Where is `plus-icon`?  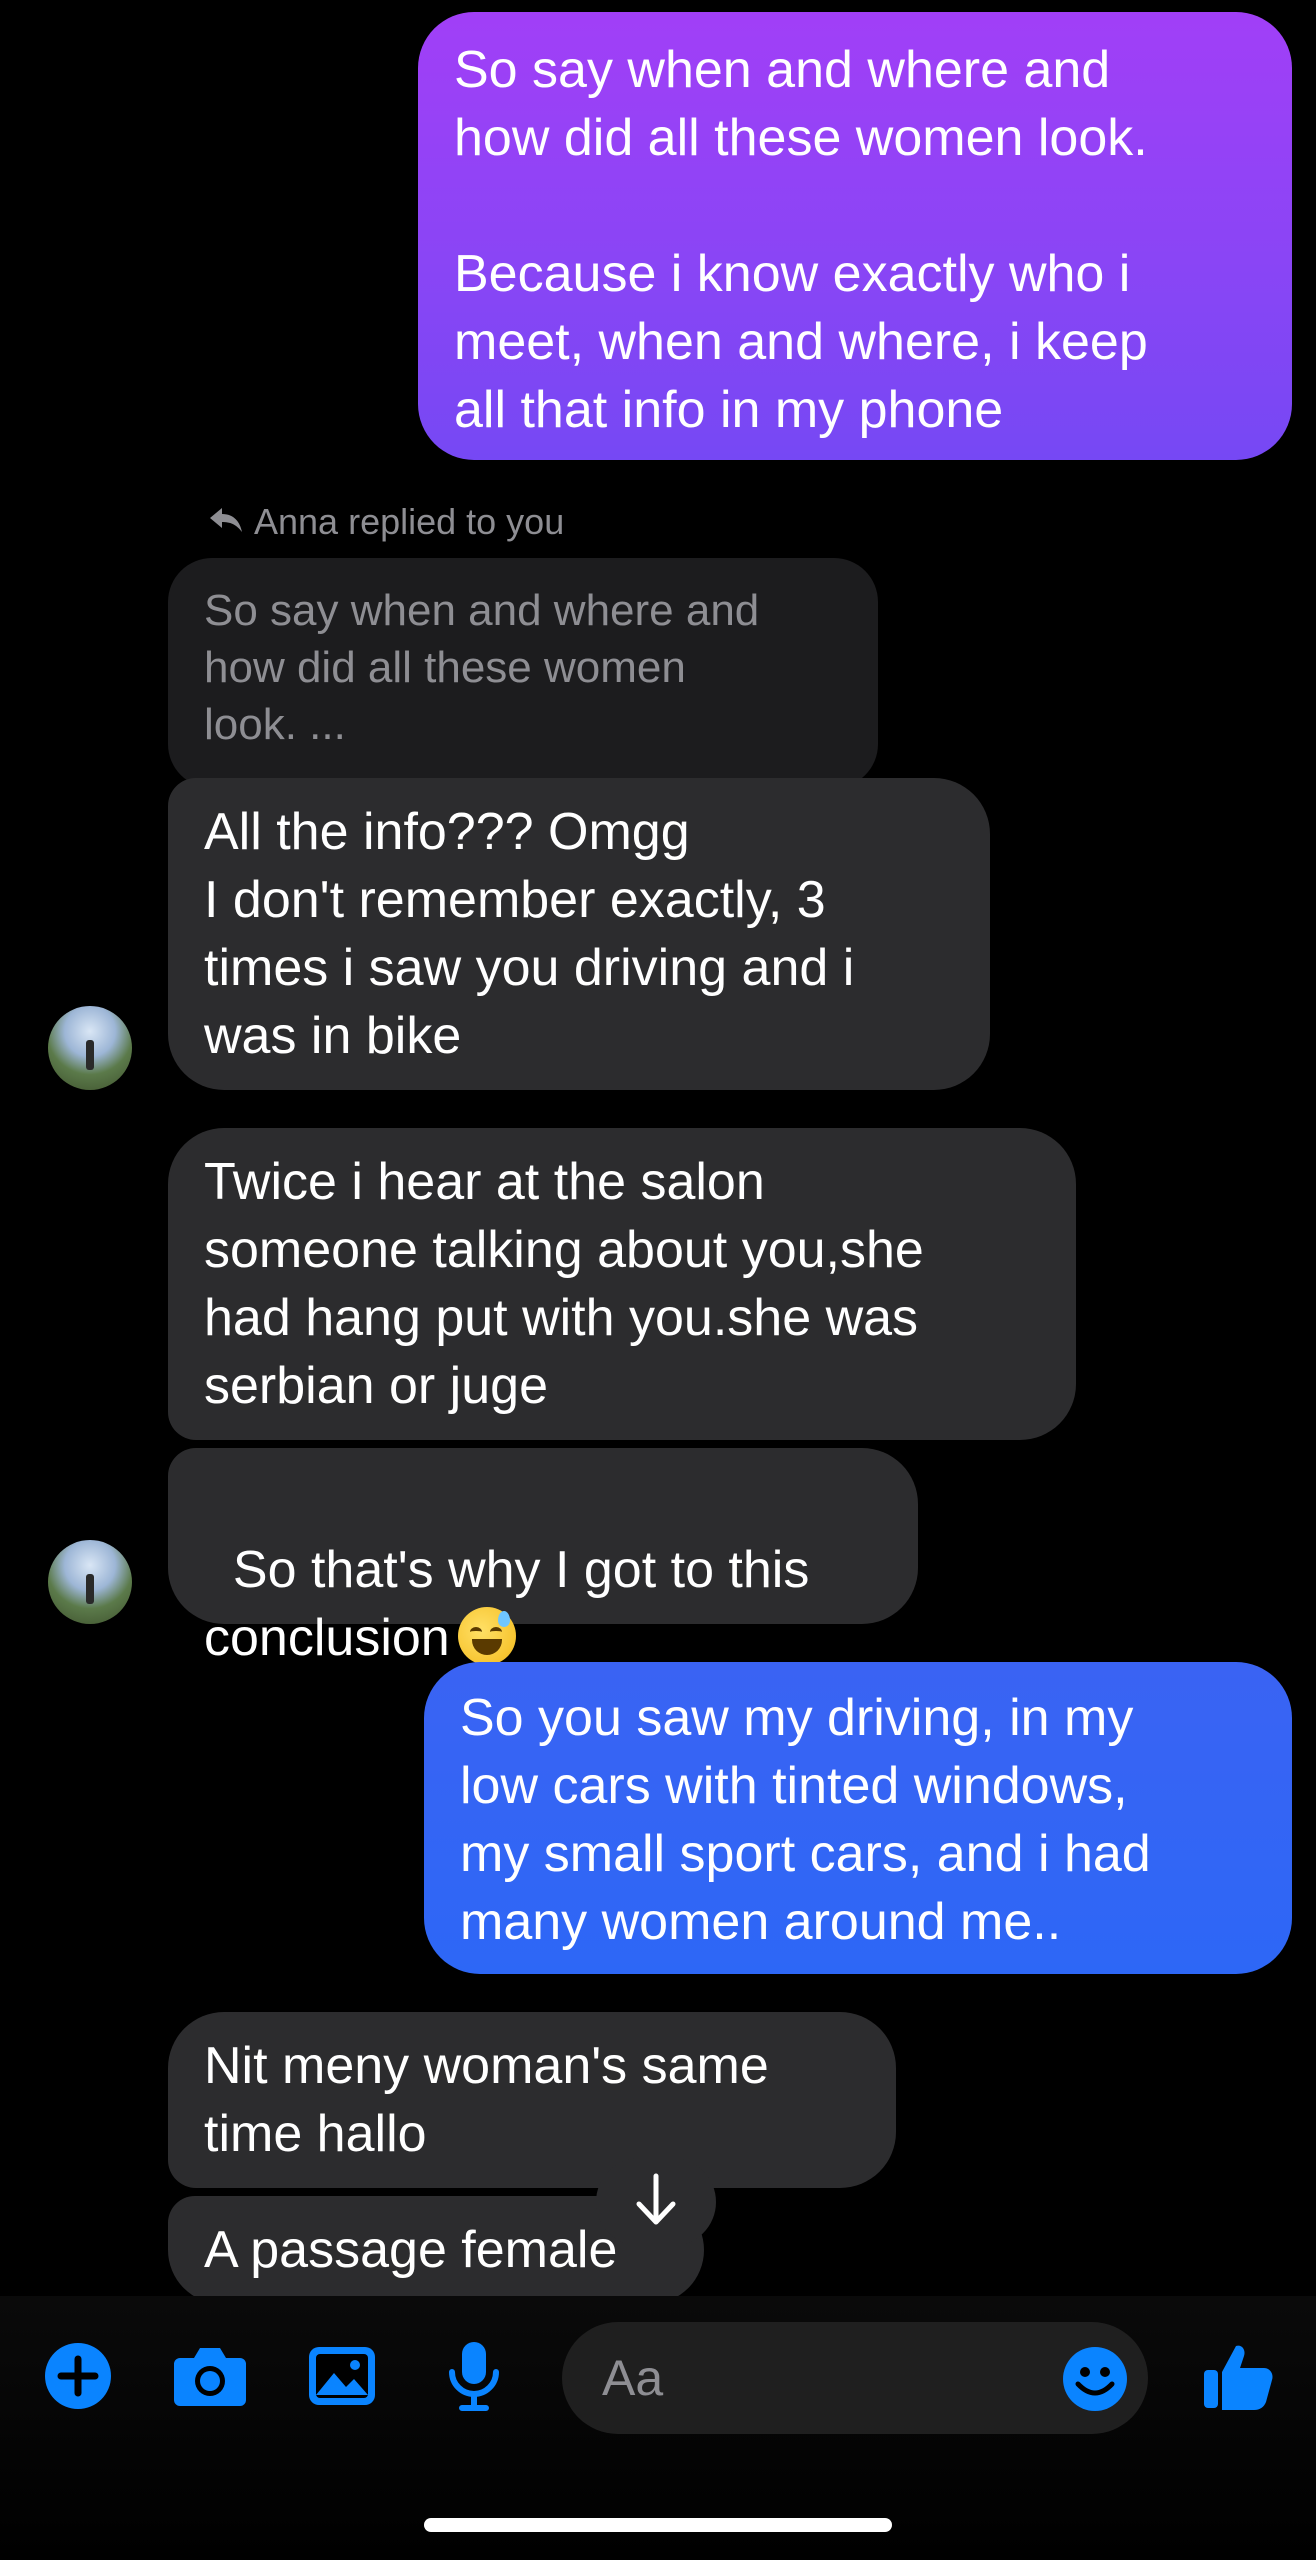
plus-icon is located at coordinates (78, 2378).